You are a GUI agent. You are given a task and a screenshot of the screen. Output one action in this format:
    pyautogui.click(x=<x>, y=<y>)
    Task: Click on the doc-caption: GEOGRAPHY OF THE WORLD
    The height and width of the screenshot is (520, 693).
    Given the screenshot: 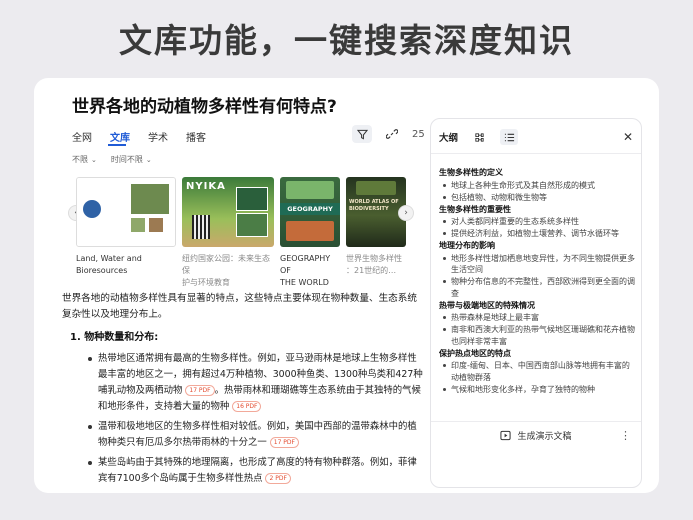 What is the action you would take?
    pyautogui.click(x=305, y=270)
    